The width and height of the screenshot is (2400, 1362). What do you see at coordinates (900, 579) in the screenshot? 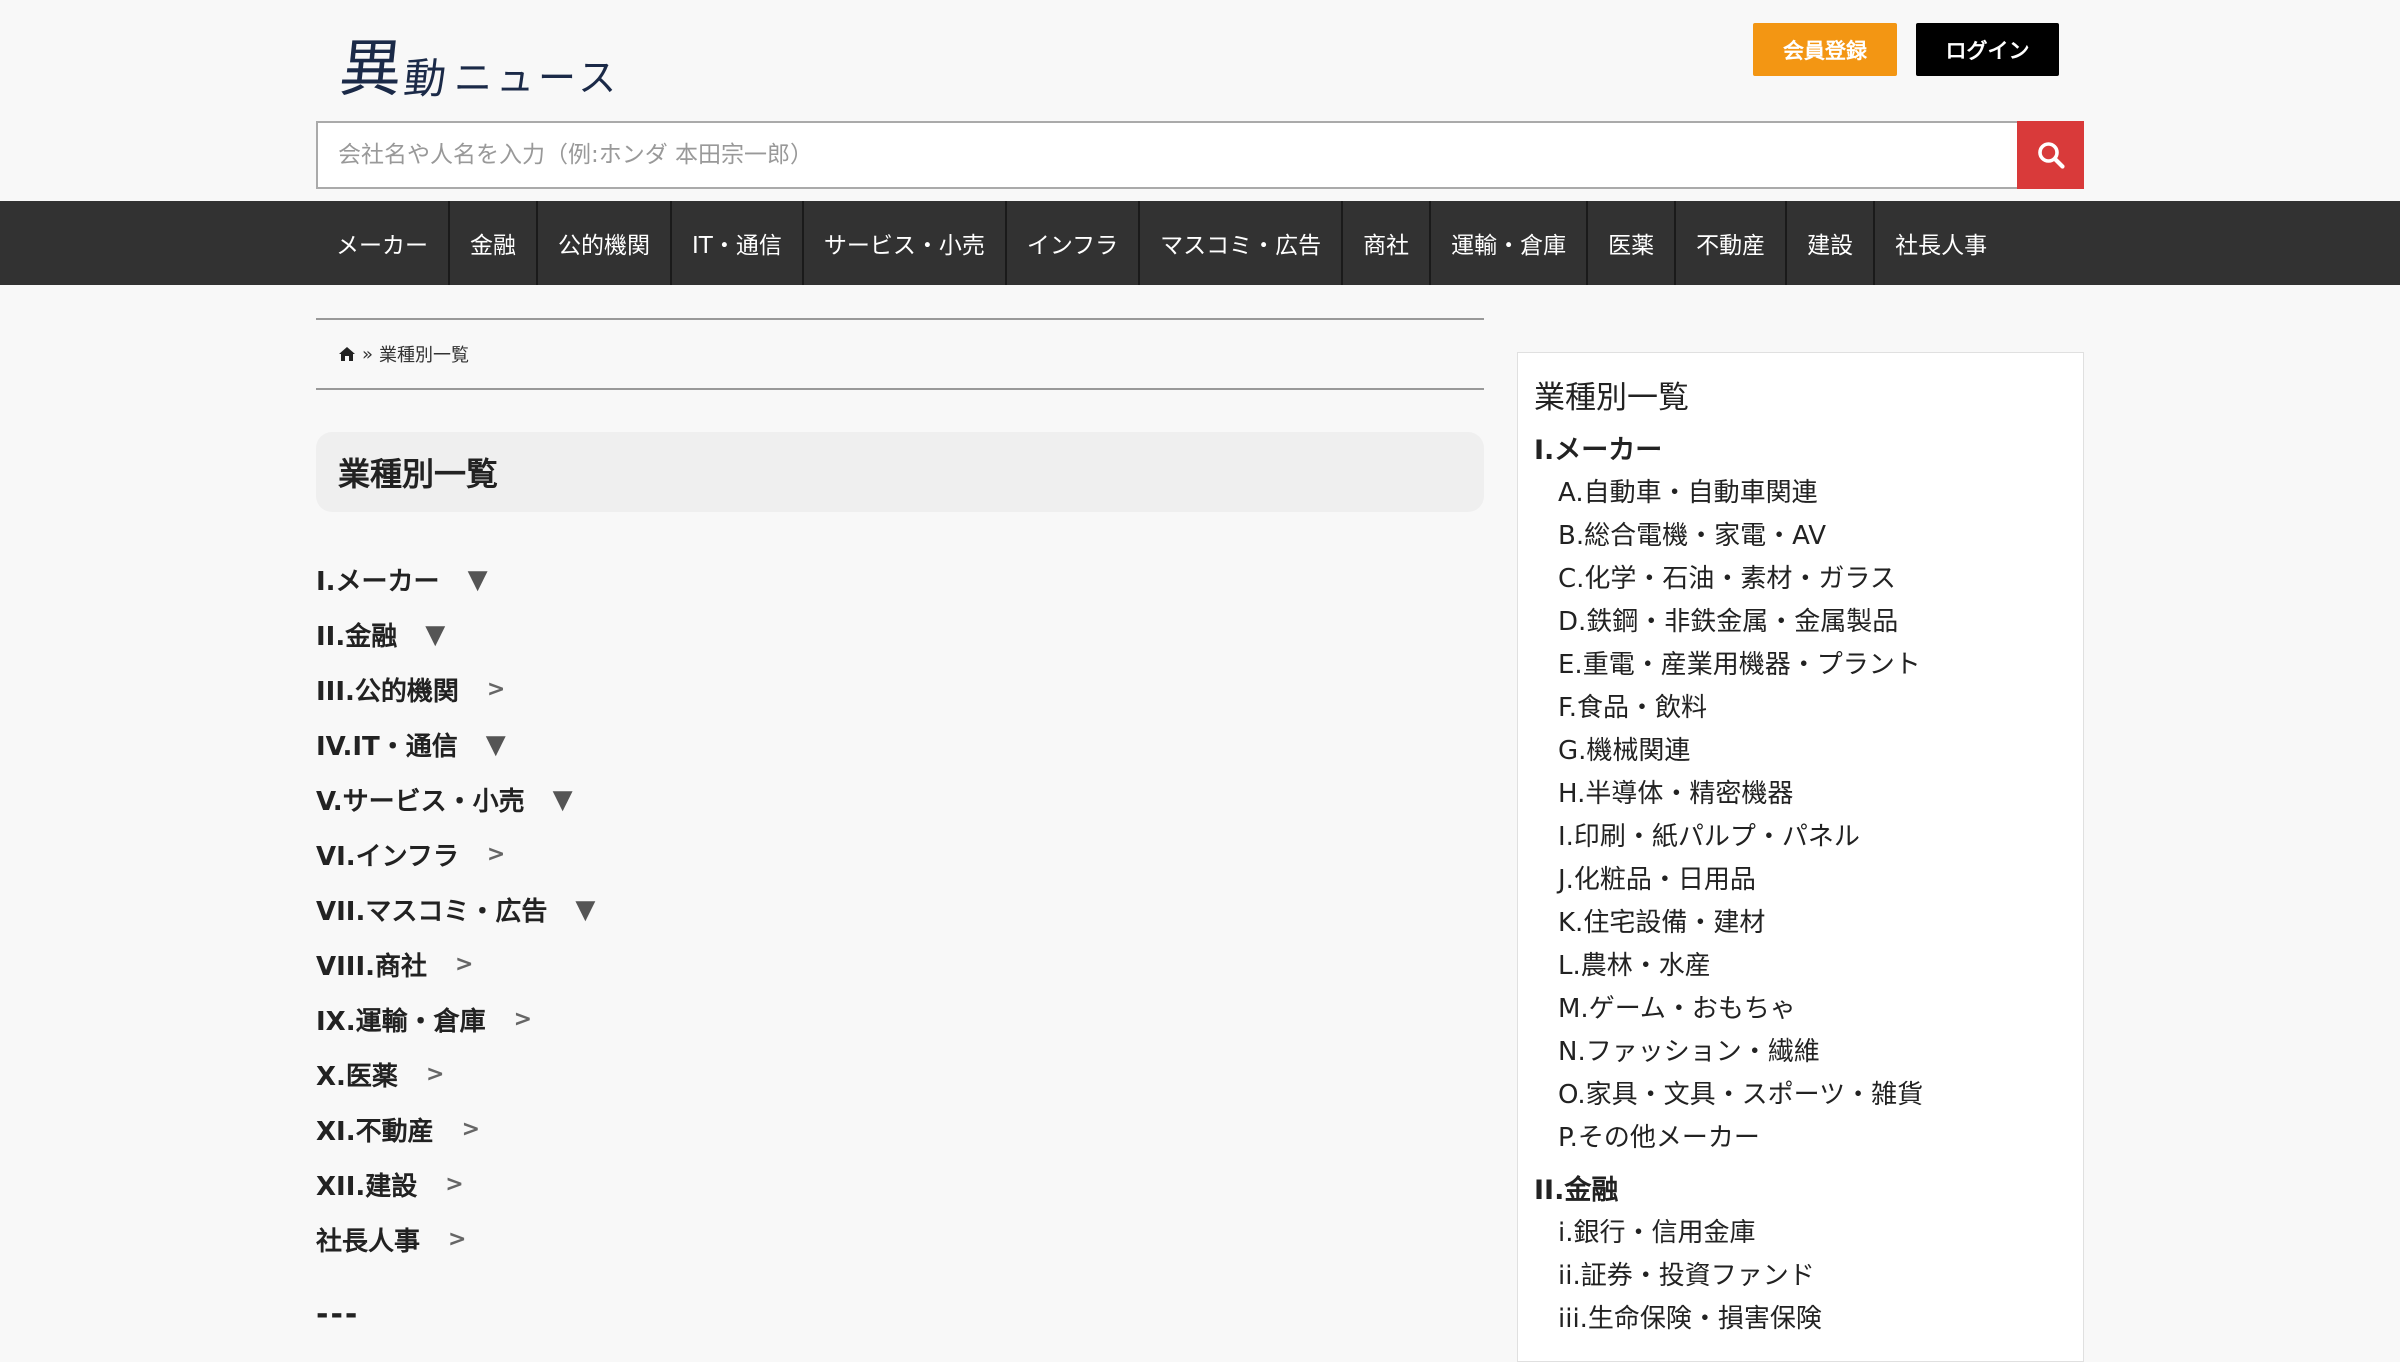
I see `category-item: I.メーカー ▼` at bounding box center [900, 579].